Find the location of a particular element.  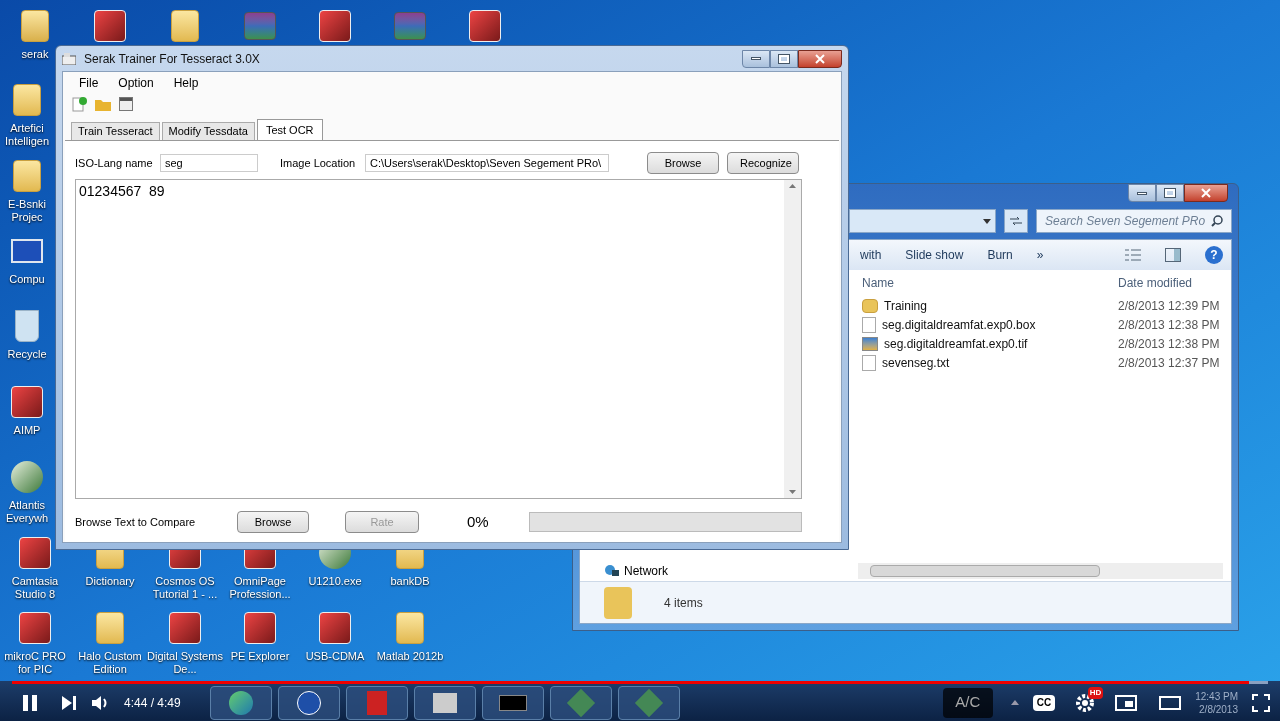

desktop-icon-label: Compu is located at coordinates (27, 279).